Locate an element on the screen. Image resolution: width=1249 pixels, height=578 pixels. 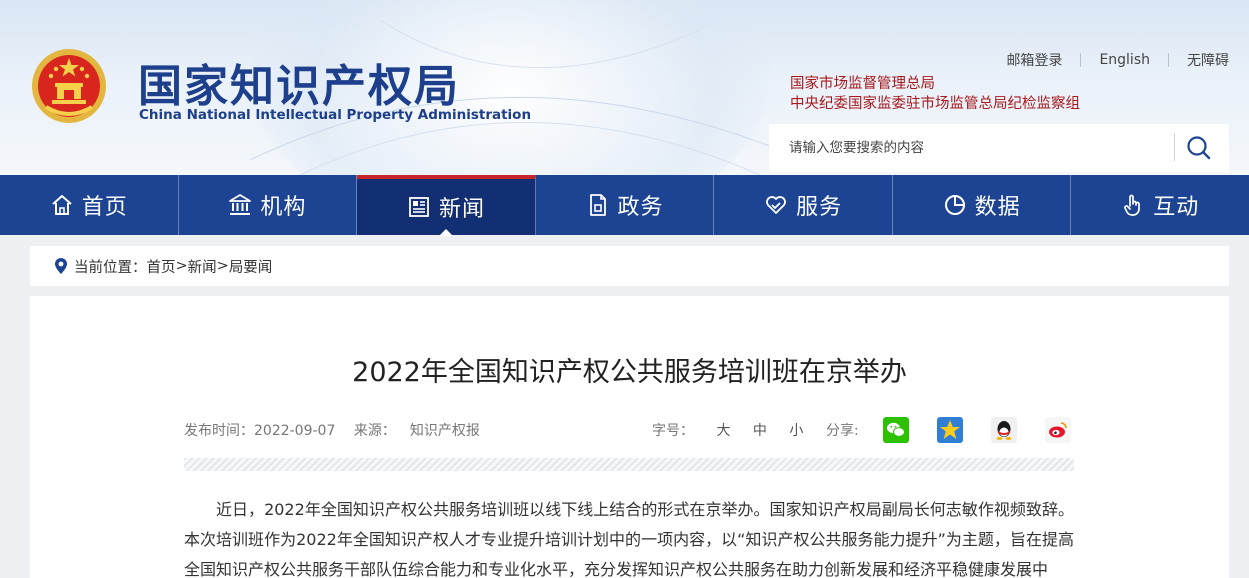
font-size-medium: 中 is located at coordinates (760, 431).